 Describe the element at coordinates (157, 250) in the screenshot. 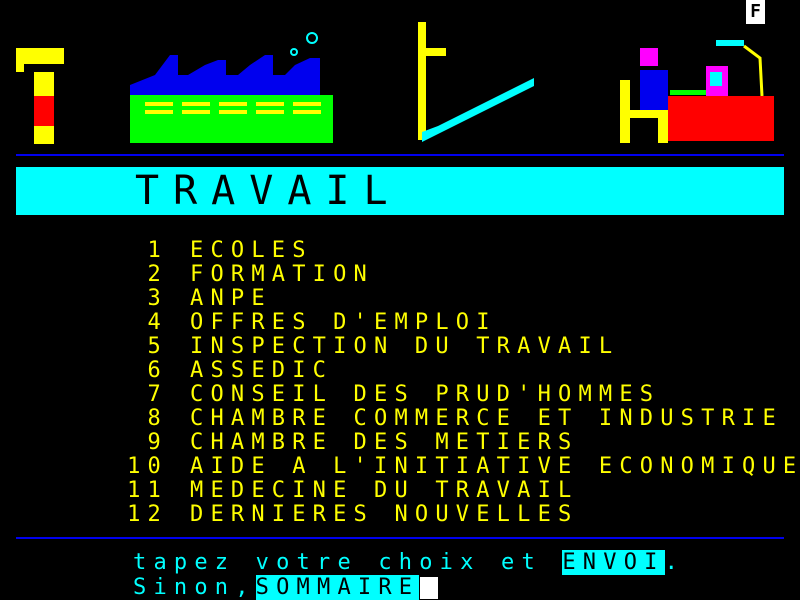

I see `menu-item-number: 1` at that location.